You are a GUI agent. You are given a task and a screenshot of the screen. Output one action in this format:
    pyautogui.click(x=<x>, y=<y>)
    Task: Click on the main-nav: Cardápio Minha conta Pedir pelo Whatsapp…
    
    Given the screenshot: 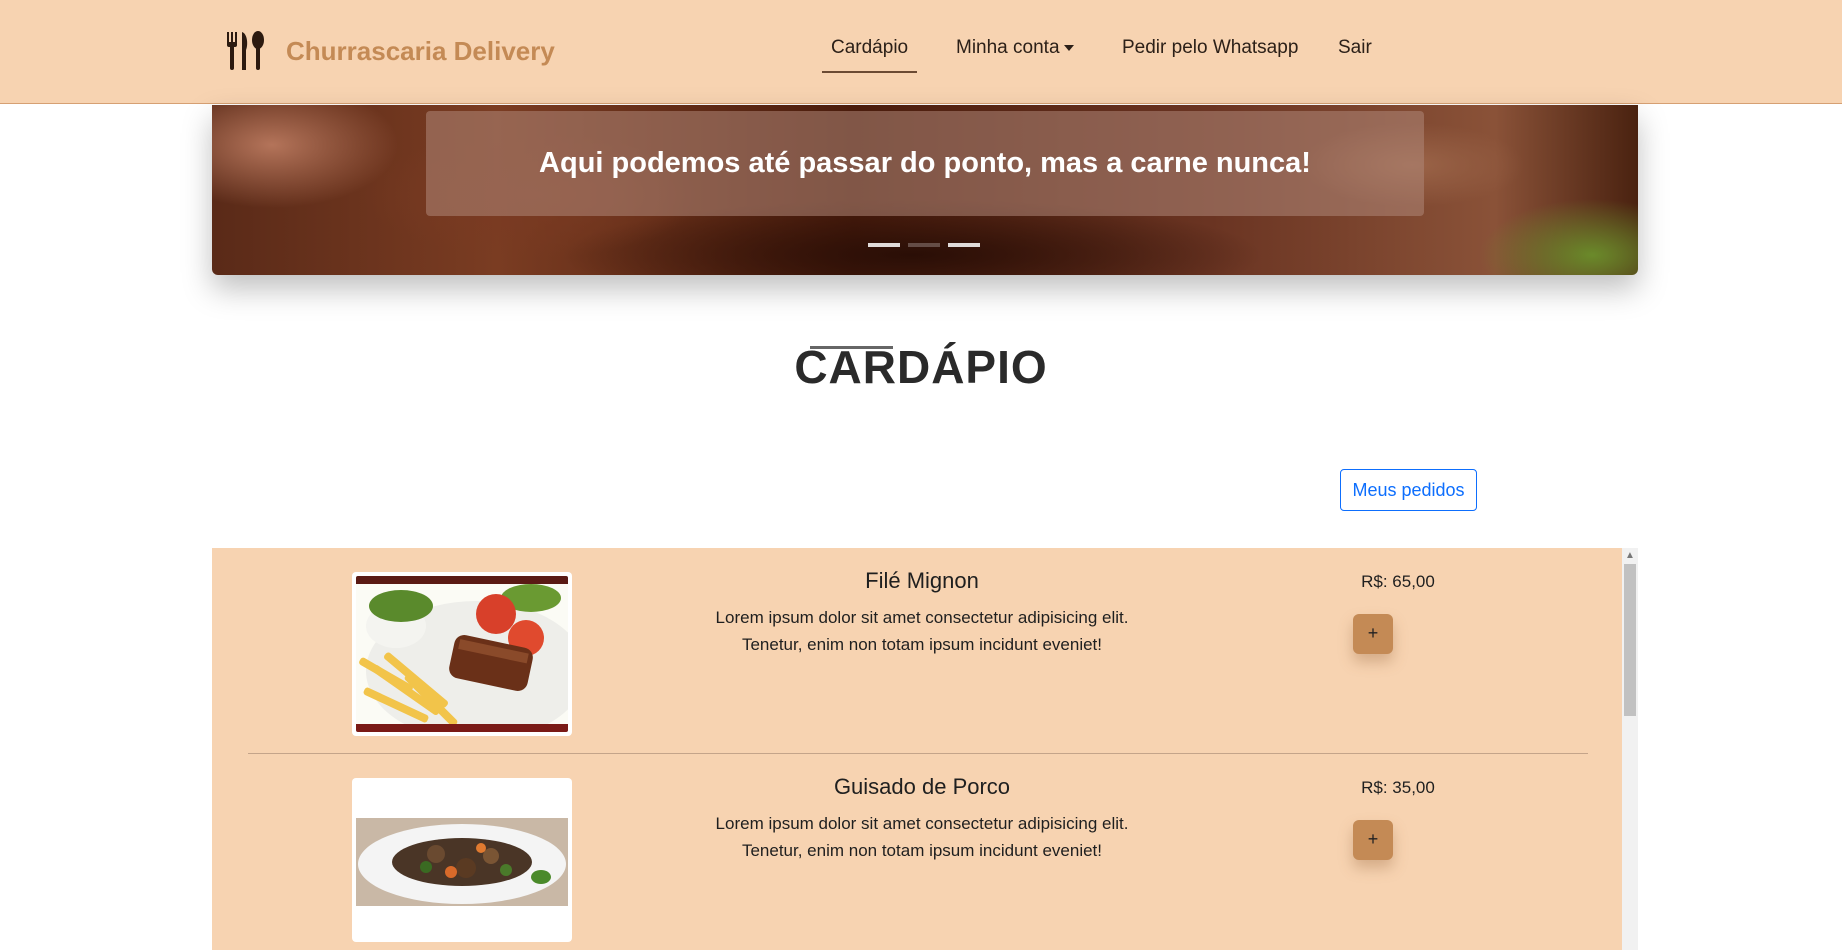 What is the action you would take?
    pyautogui.click(x=921, y=54)
    